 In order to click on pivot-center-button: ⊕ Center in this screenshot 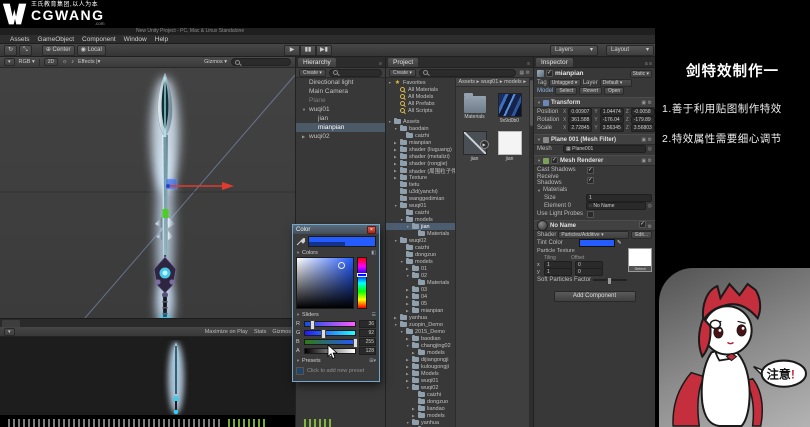, I will do `click(58, 50)`.